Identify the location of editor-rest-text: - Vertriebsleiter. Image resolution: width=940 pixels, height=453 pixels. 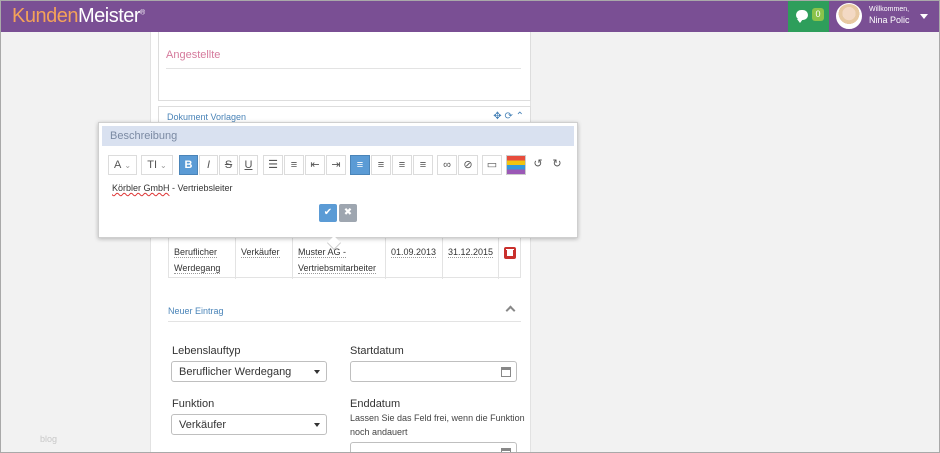
(201, 188).